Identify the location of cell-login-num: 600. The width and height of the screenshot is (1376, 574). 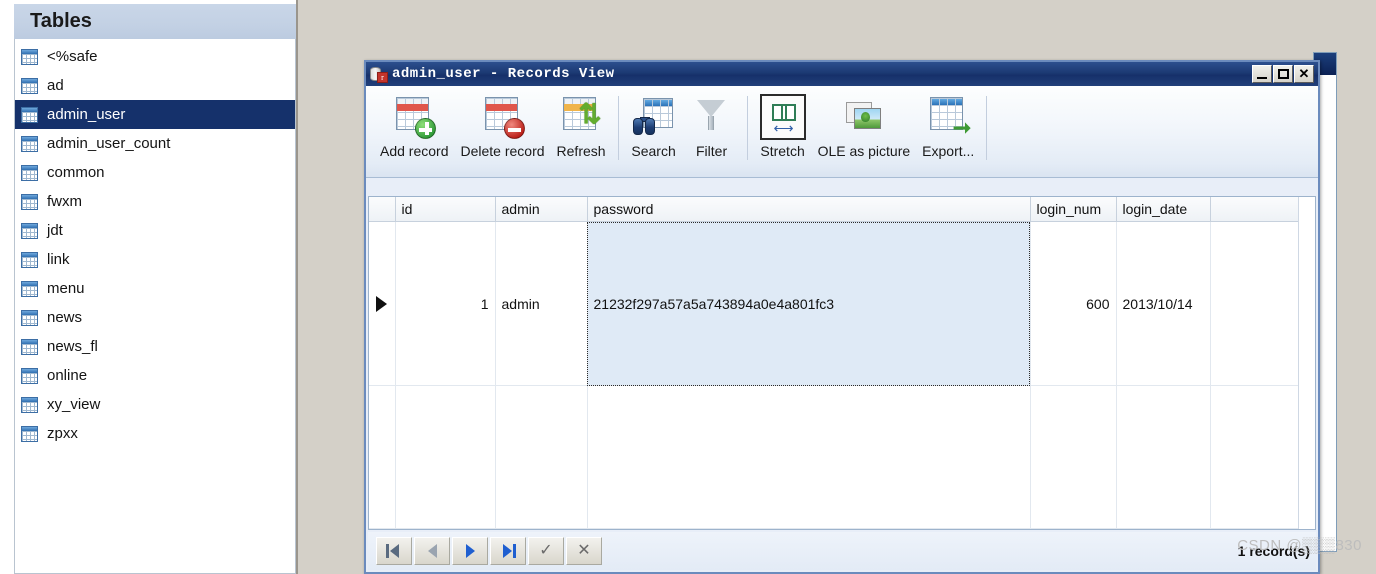
(1073, 304).